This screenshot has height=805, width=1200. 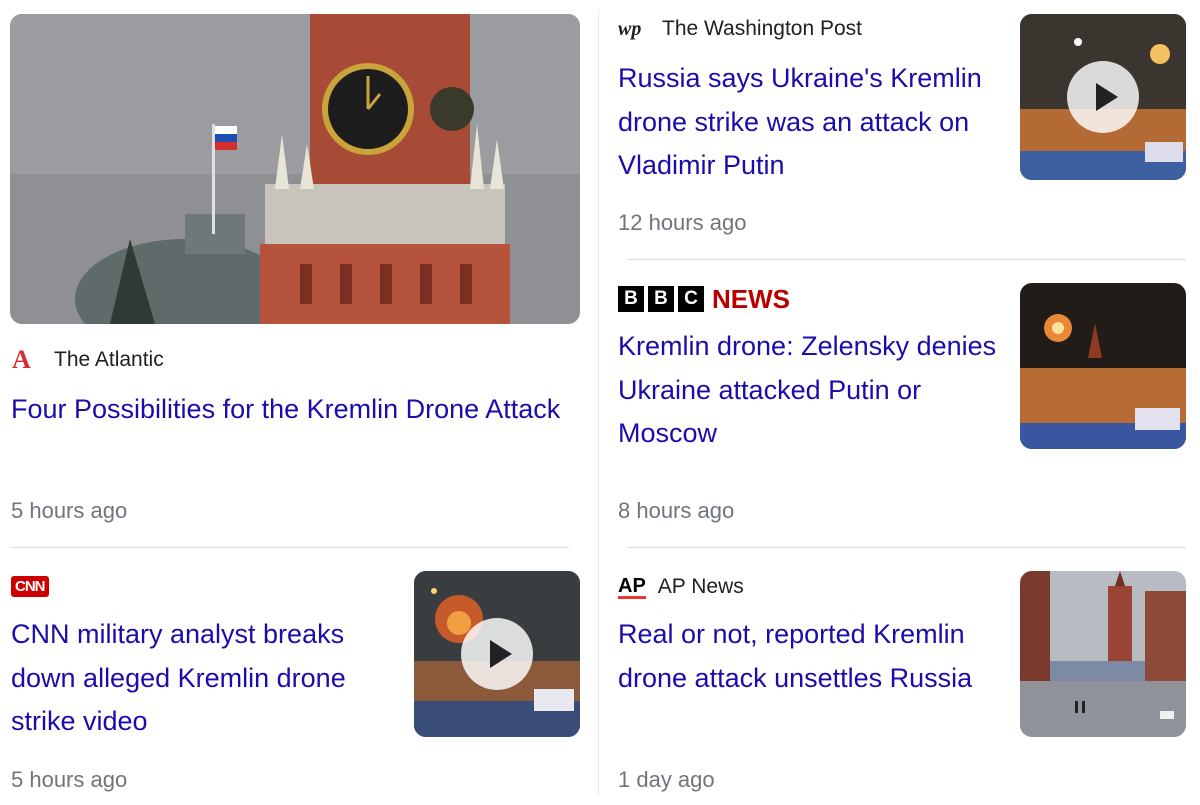 I want to click on source-name: The Atlantic, so click(x=109, y=359).